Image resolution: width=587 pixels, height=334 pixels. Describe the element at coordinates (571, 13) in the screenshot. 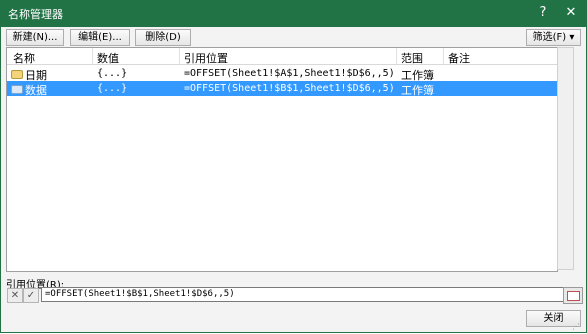

I see `close-window-button: ✕` at that location.